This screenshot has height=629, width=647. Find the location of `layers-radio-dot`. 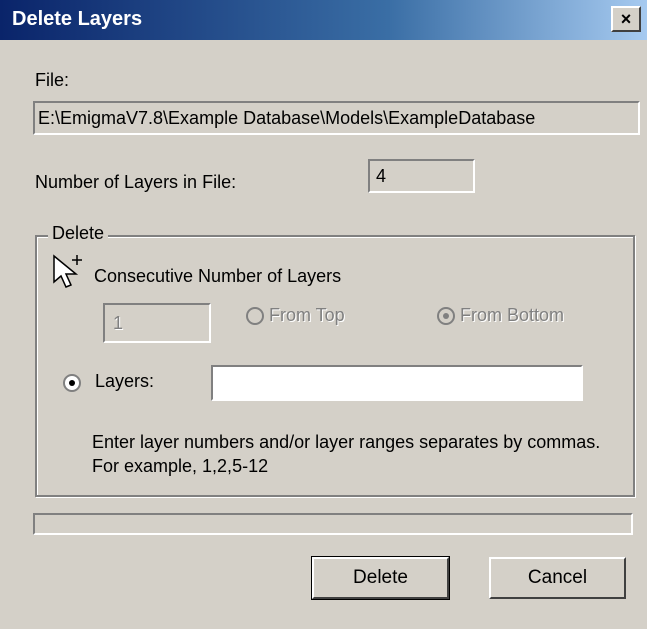

layers-radio-dot is located at coordinates (72, 383).